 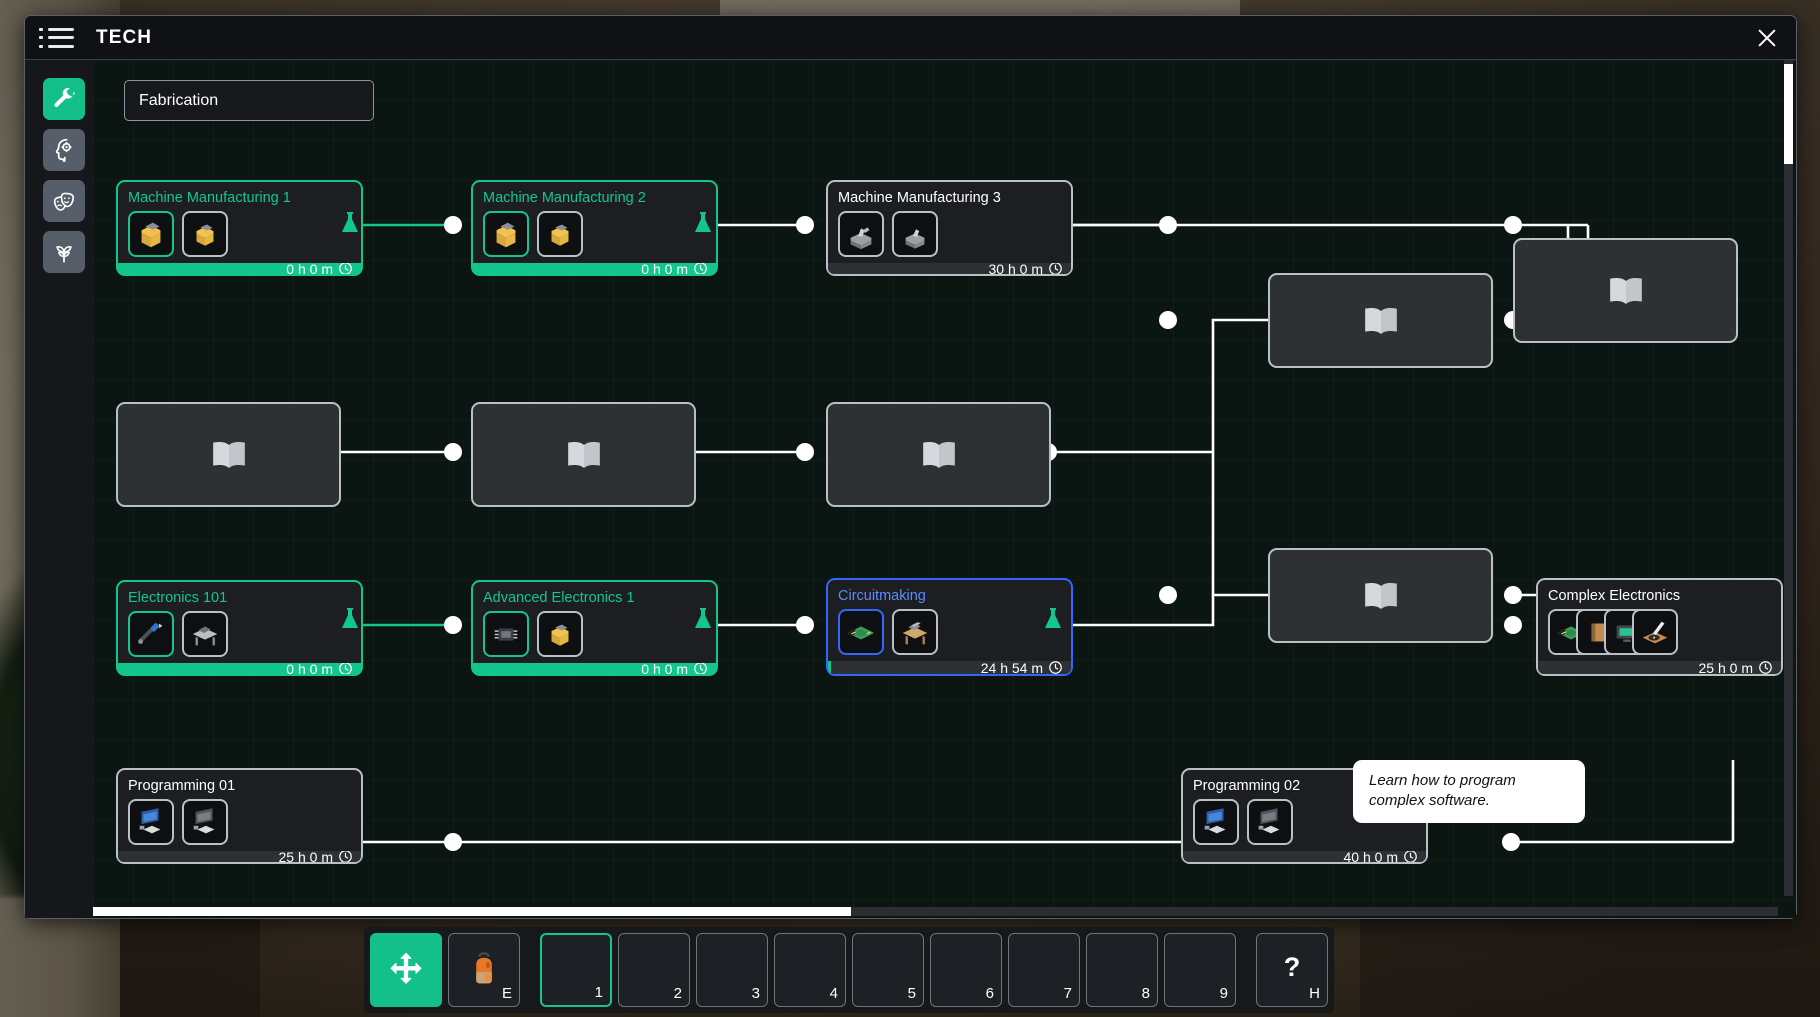 I want to click on category-label: Fabrication, so click(x=249, y=100).